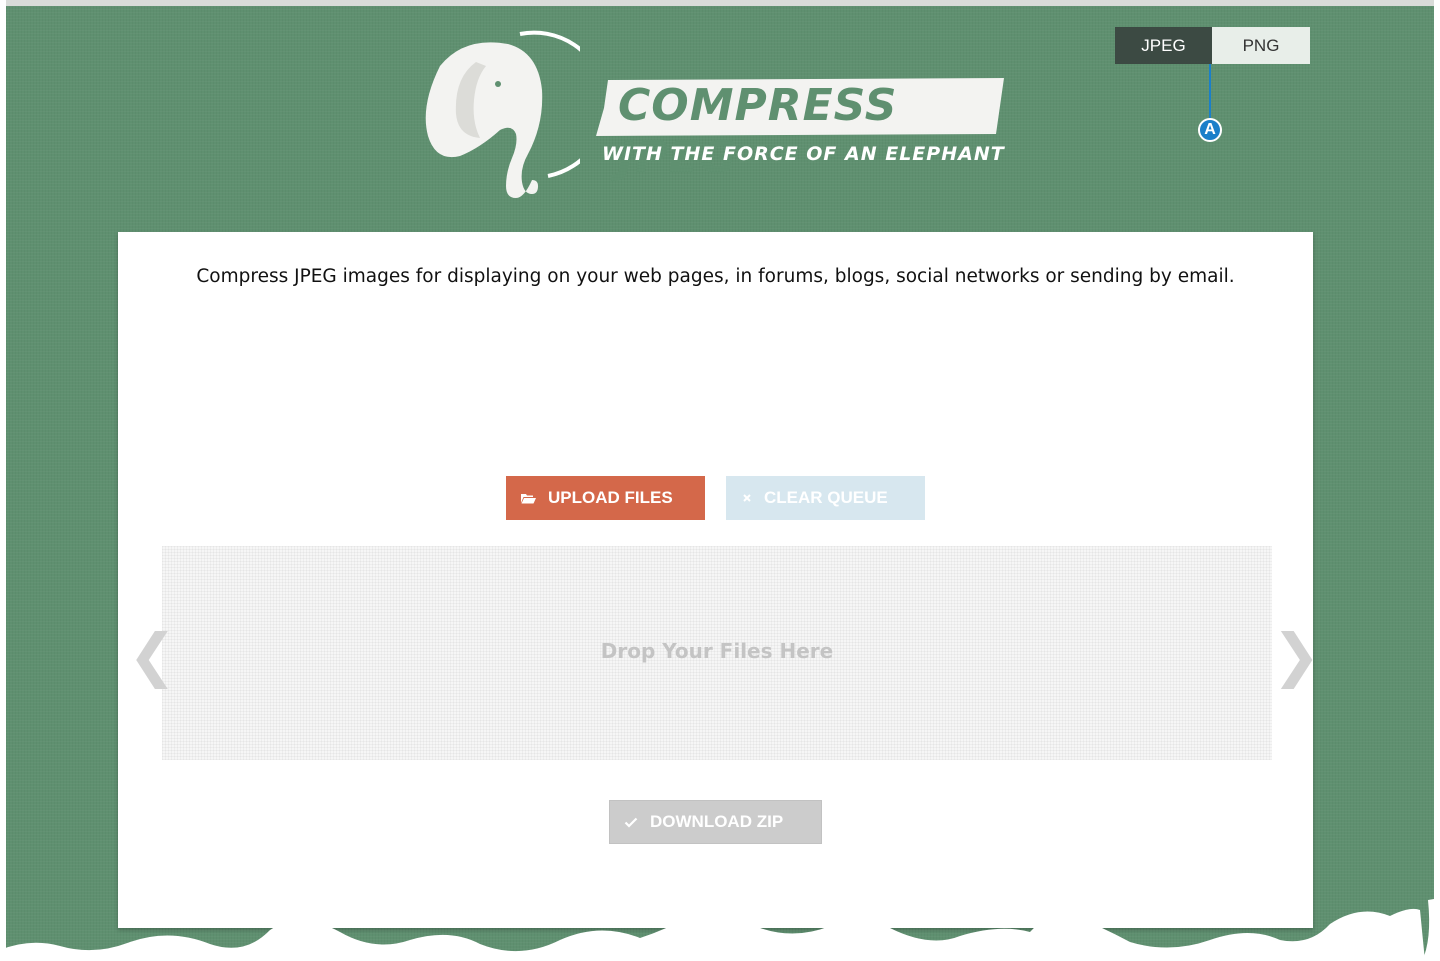  Describe the element at coordinates (1163, 45) in the screenshot. I see `tab-jpeg: JPEG` at that location.